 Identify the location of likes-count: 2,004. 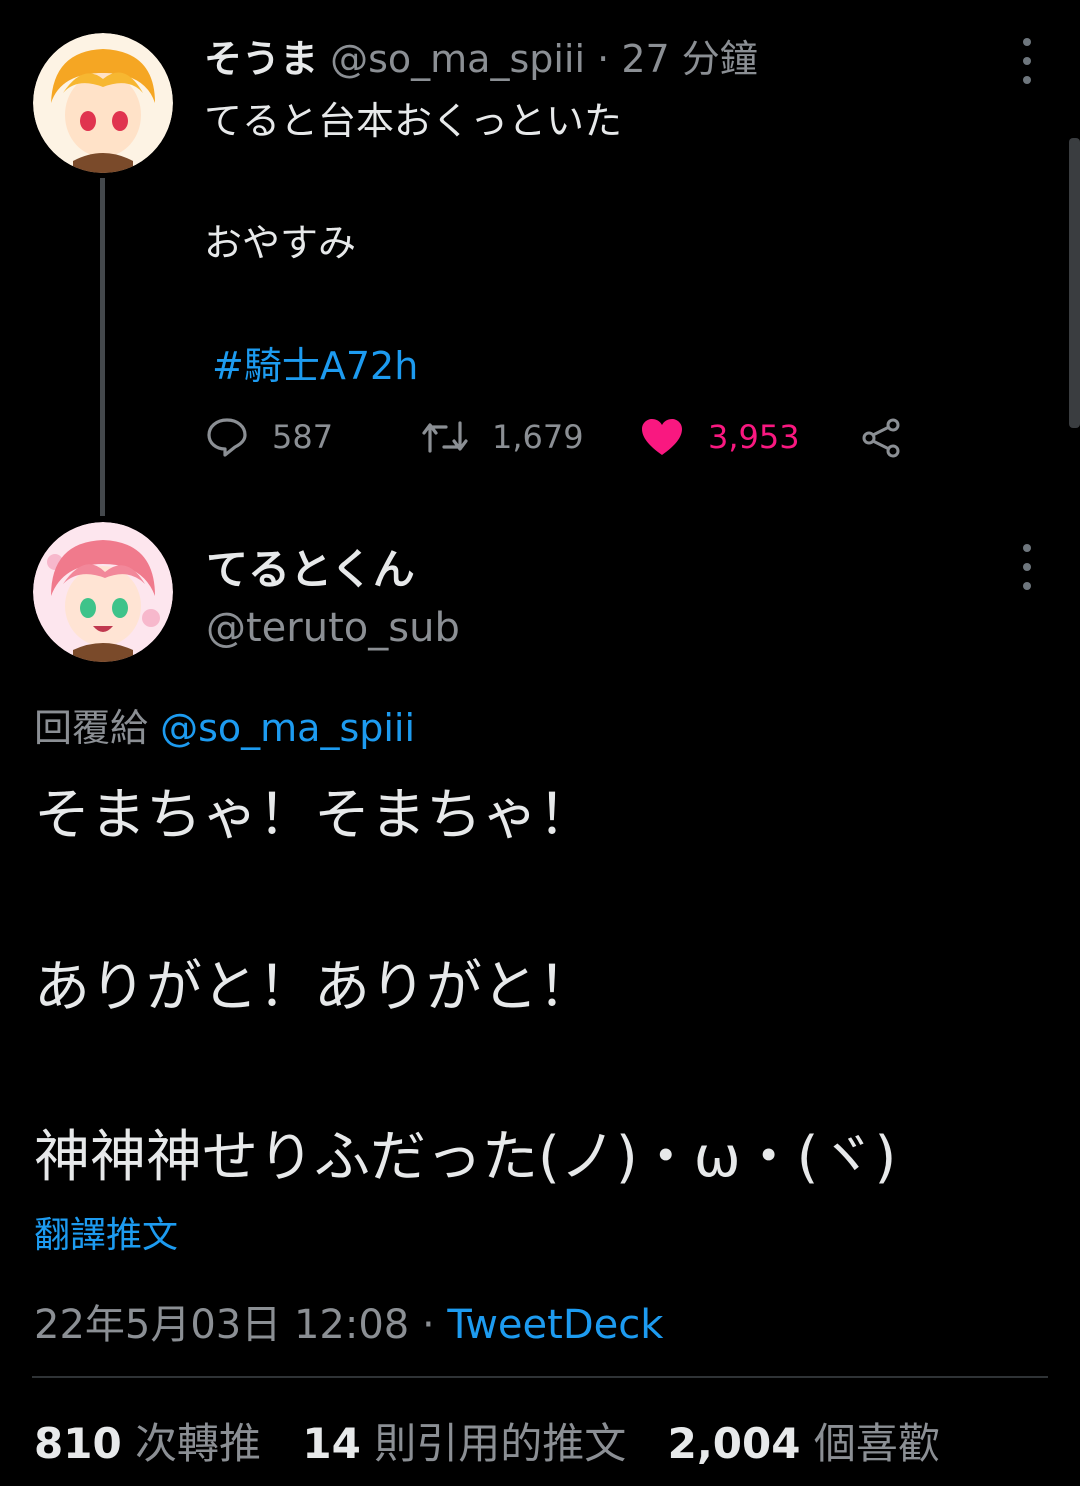
(734, 1443).